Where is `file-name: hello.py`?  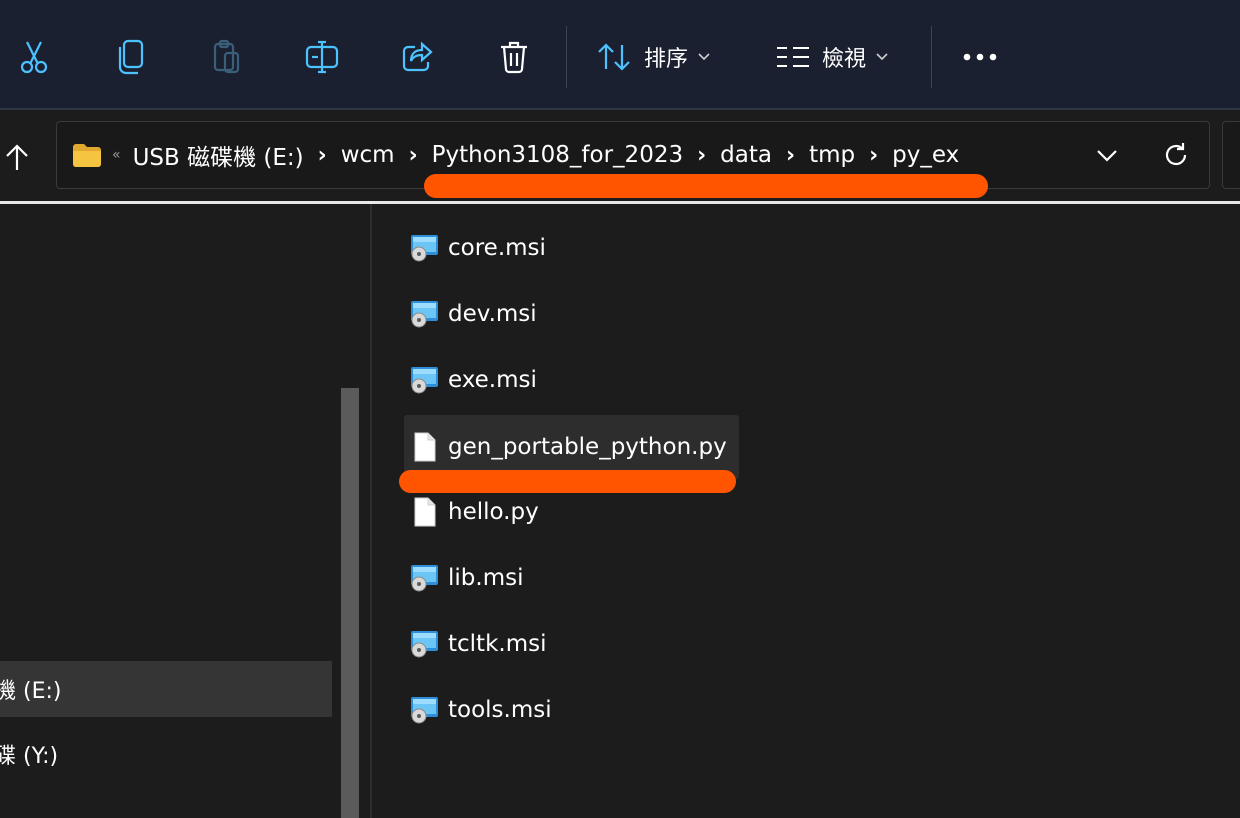 file-name: hello.py is located at coordinates (493, 512).